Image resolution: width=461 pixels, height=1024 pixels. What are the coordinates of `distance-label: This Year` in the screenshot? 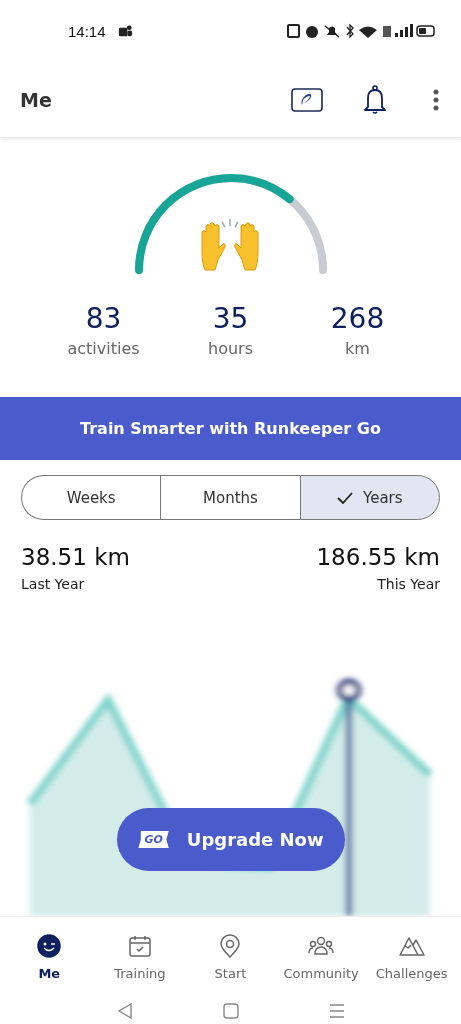 It's located at (408, 584).